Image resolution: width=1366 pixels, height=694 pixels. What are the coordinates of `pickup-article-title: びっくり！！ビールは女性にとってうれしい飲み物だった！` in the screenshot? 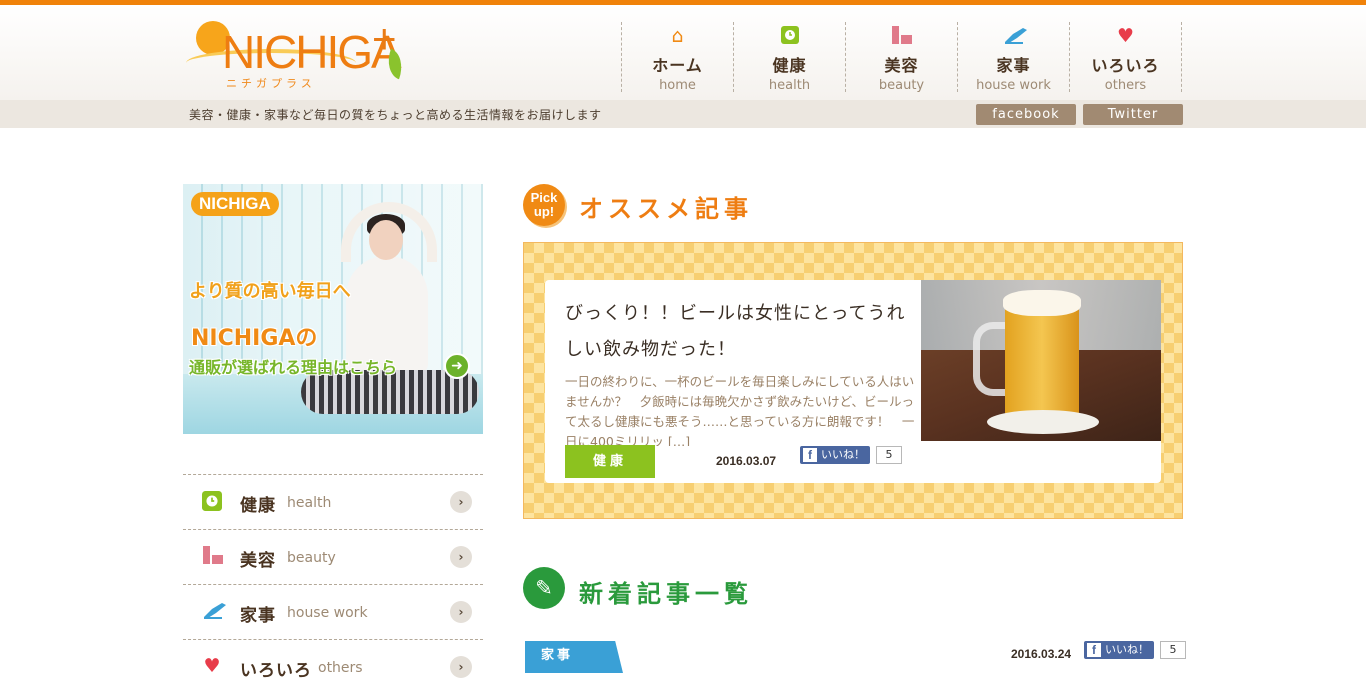 It's located at (740, 332).